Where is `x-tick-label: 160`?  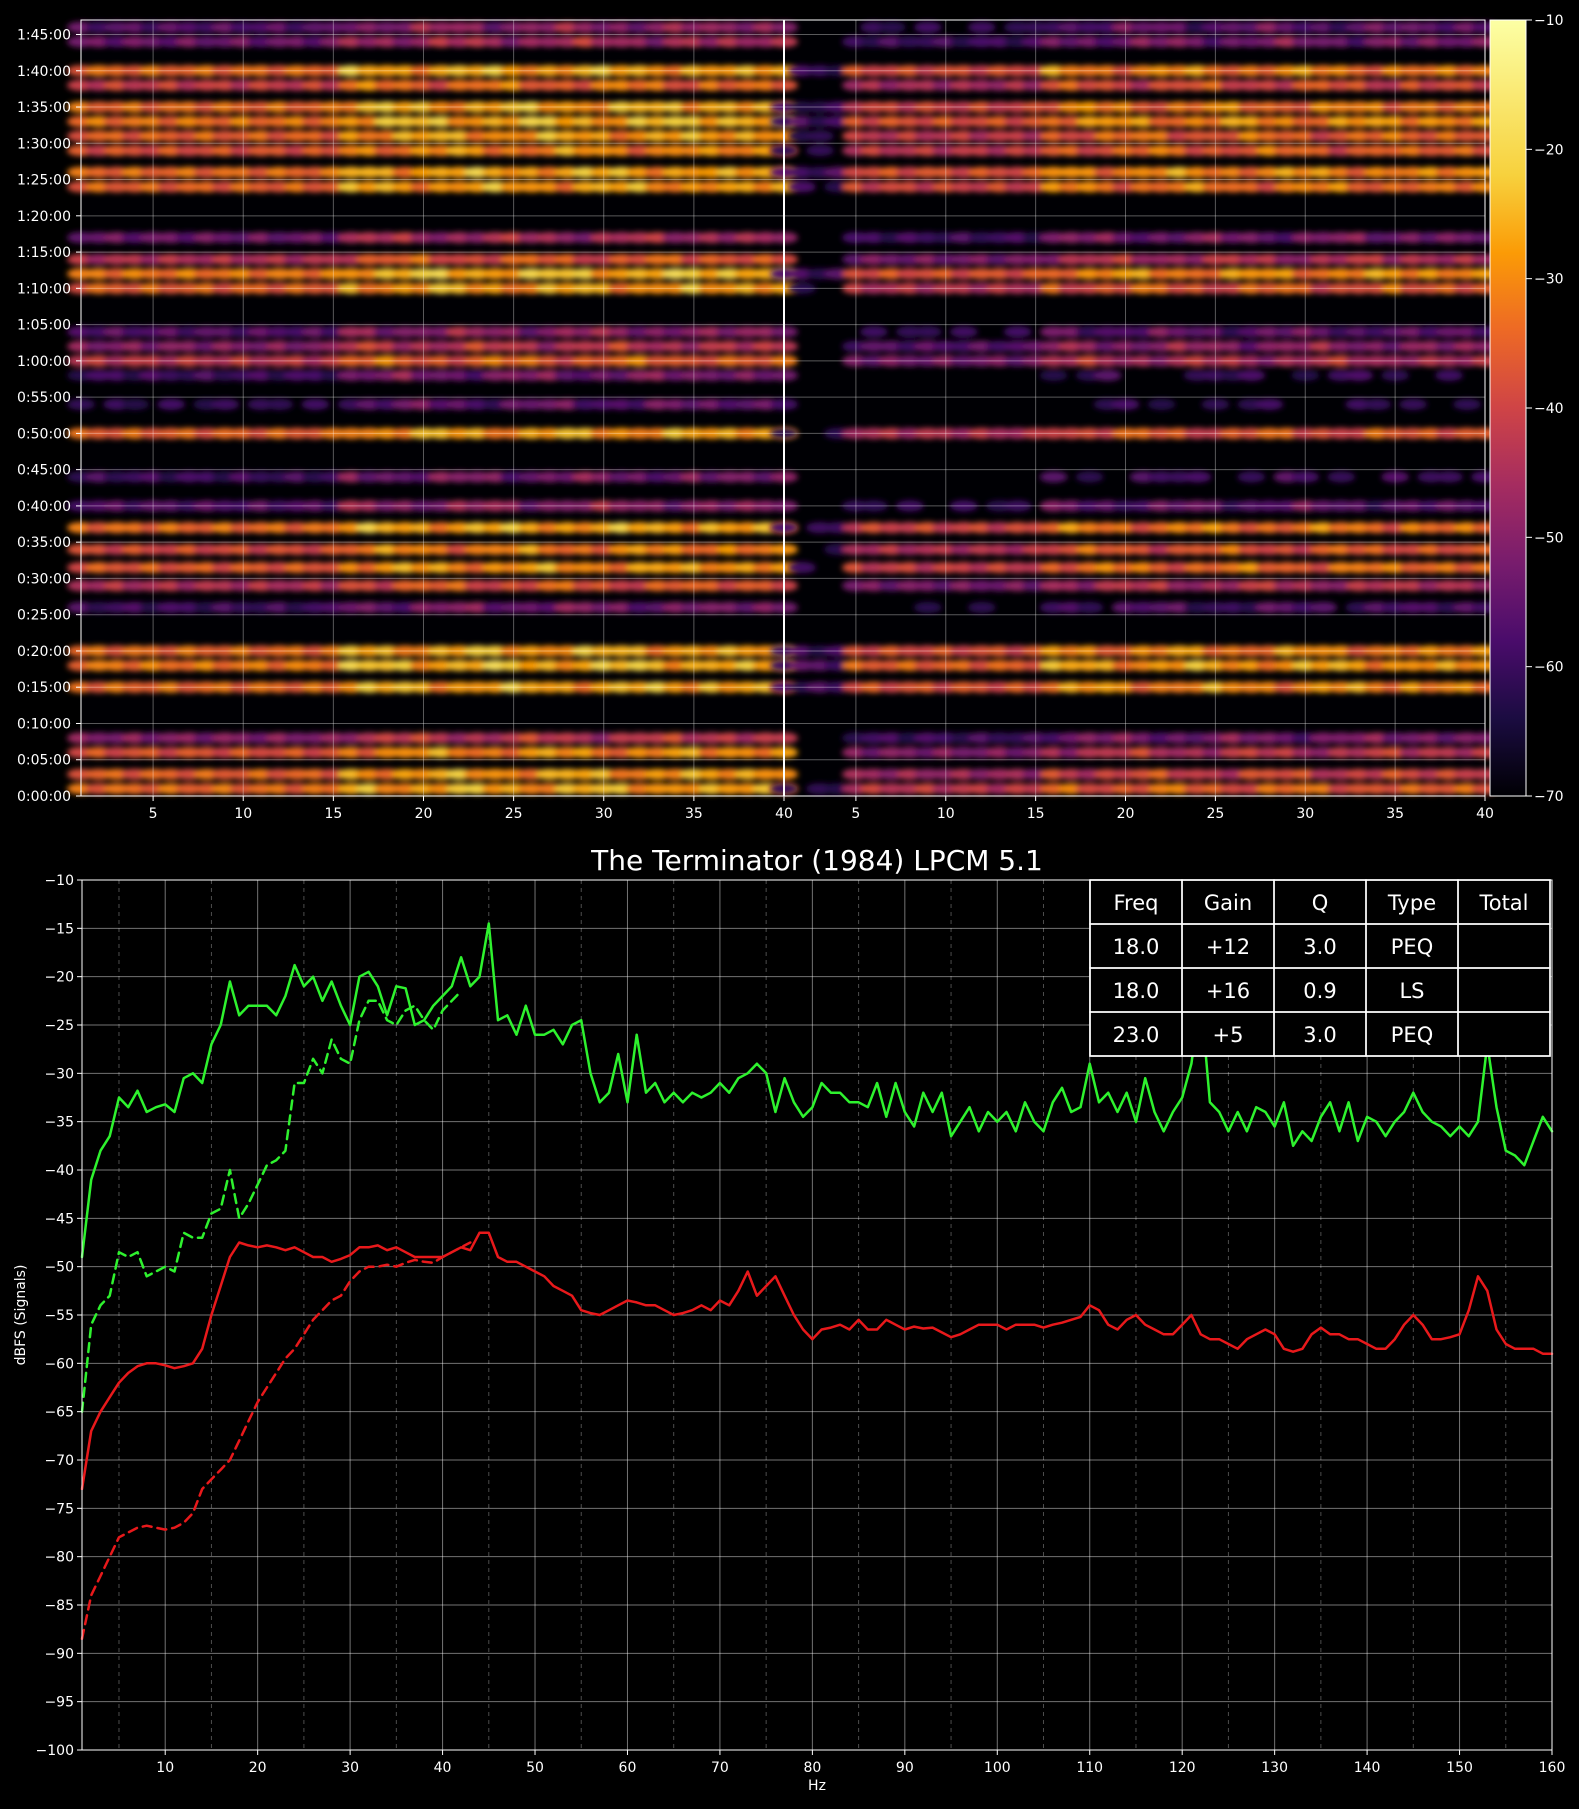 x-tick-label: 160 is located at coordinates (1552, 1768).